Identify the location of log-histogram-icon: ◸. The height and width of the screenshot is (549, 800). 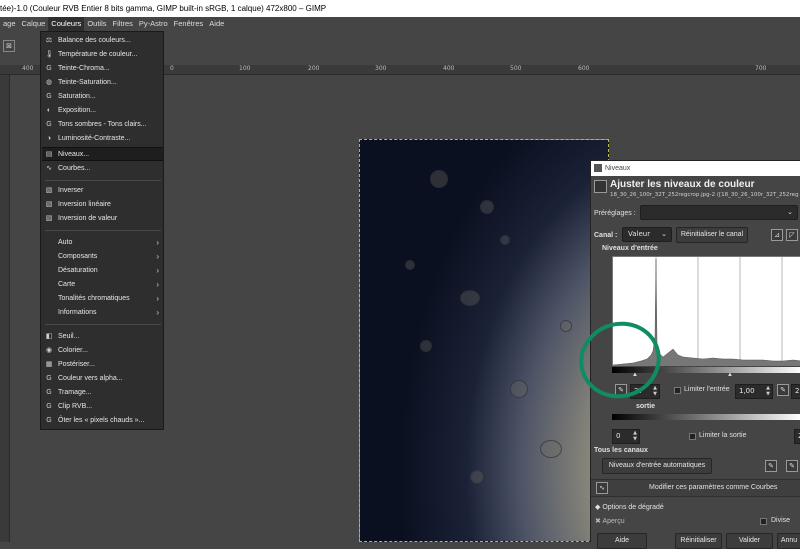
(792, 235).